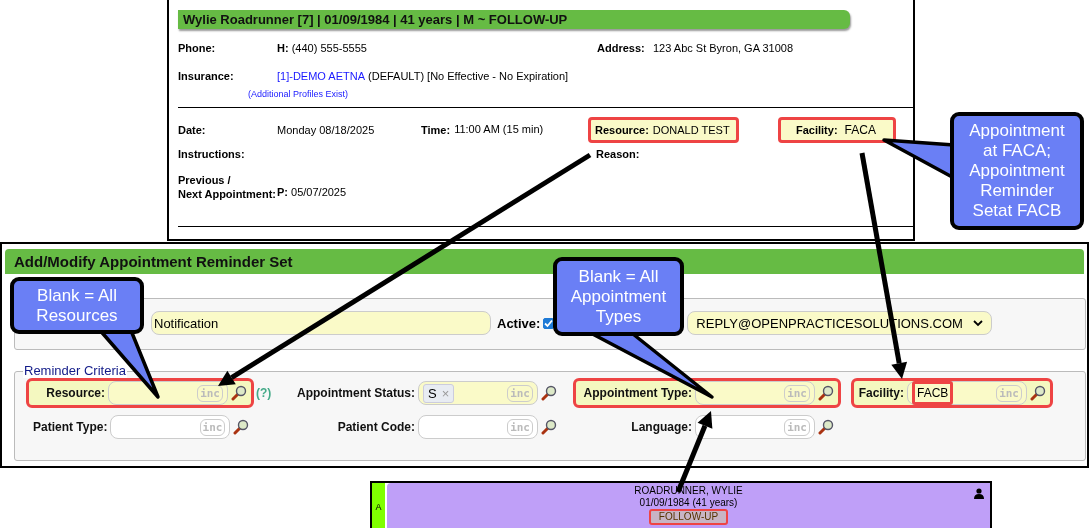  I want to click on date-label: Date:, so click(192, 130).